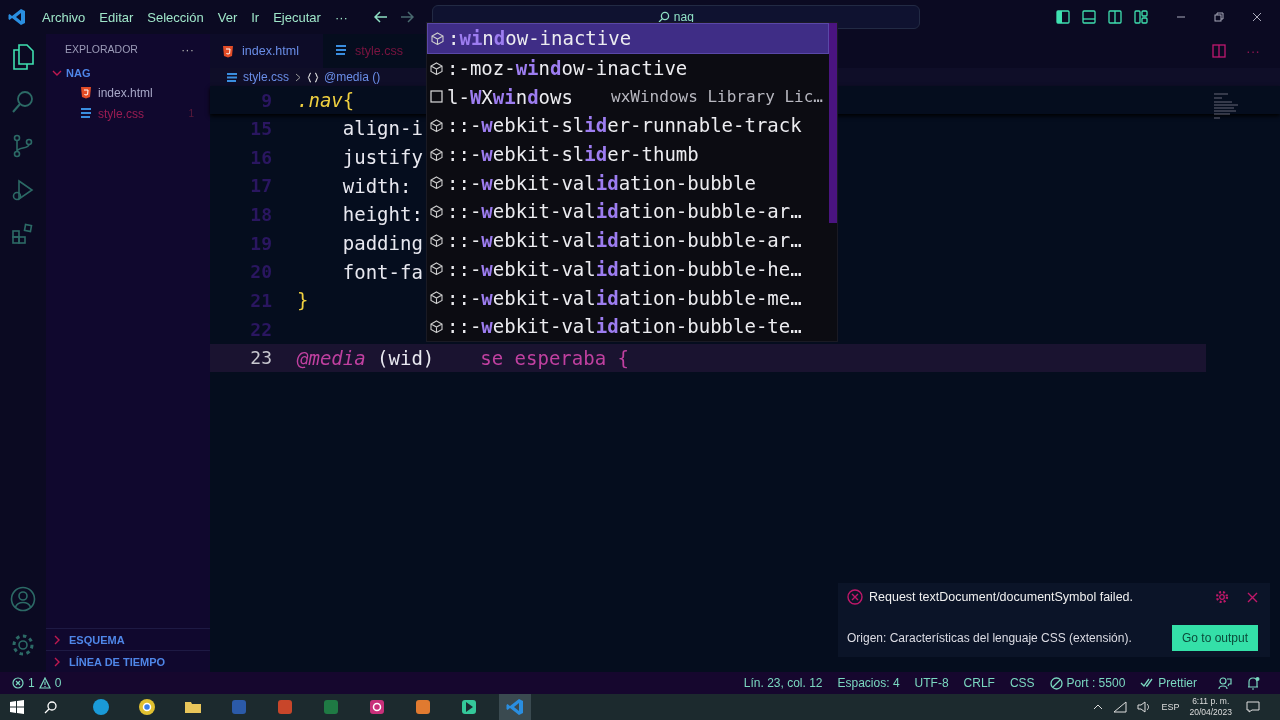  I want to click on split-layout-icon, so click(1115, 17).